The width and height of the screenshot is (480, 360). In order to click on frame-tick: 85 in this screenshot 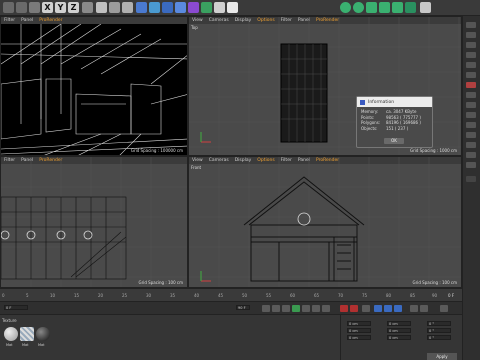, I will do `click(413, 295)`.